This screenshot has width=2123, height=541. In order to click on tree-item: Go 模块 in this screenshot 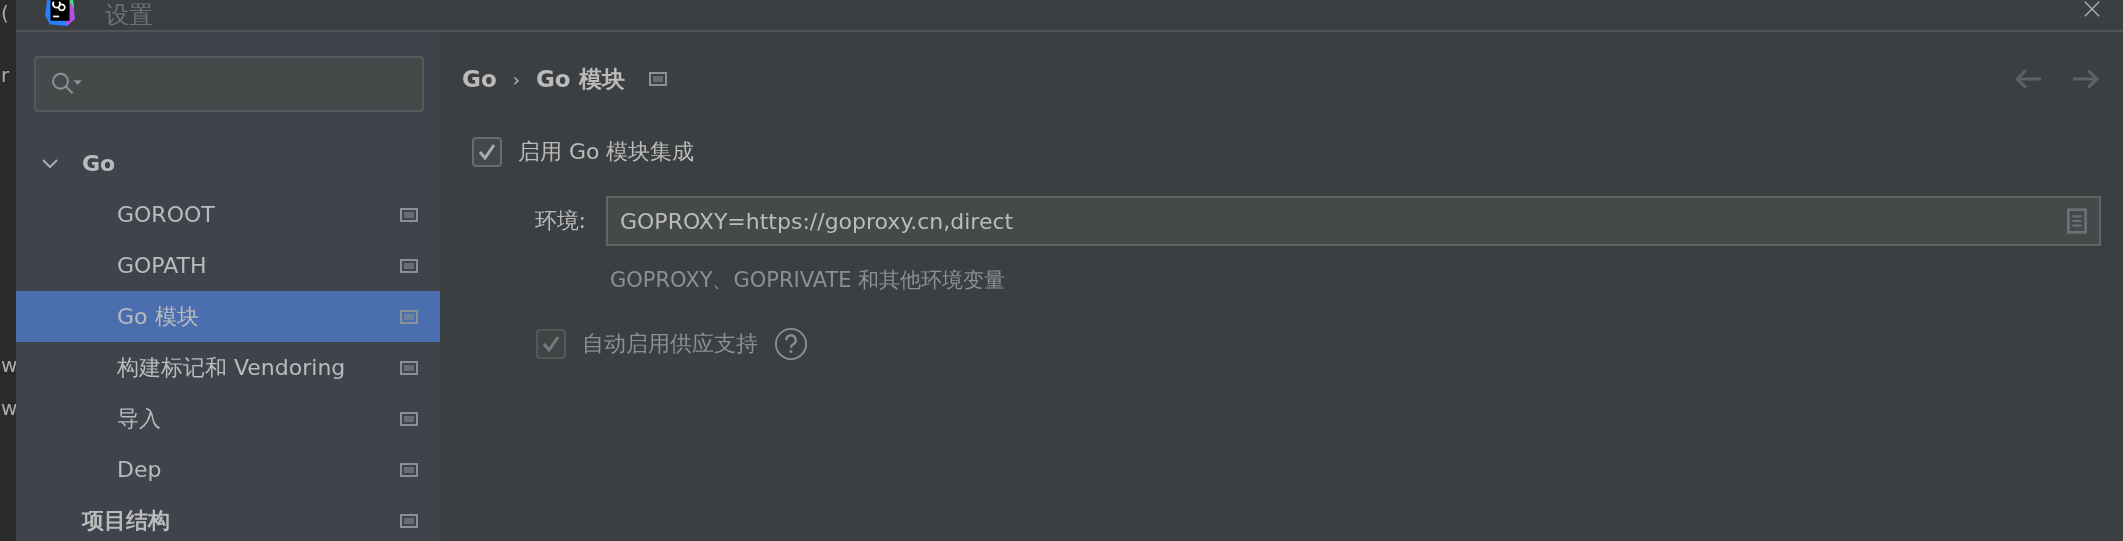, I will do `click(228, 316)`.